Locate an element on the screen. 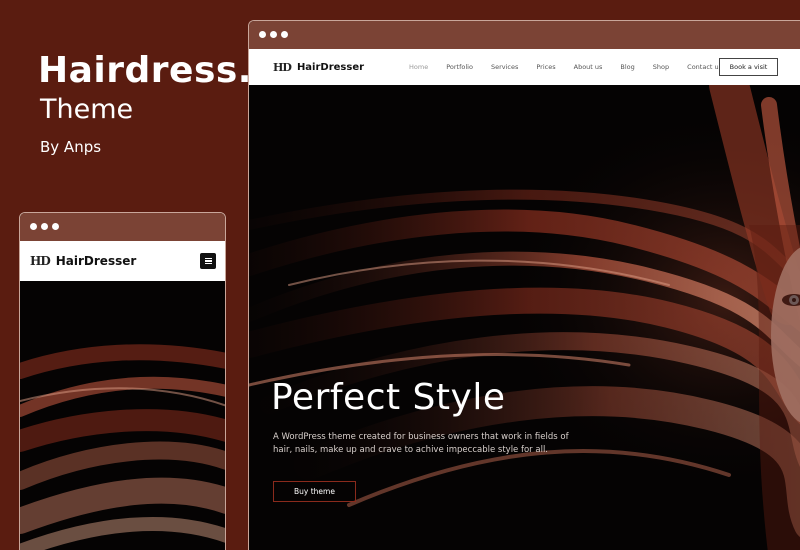 The image size is (800, 550). book-visit-button: Book a visit is located at coordinates (748, 67).